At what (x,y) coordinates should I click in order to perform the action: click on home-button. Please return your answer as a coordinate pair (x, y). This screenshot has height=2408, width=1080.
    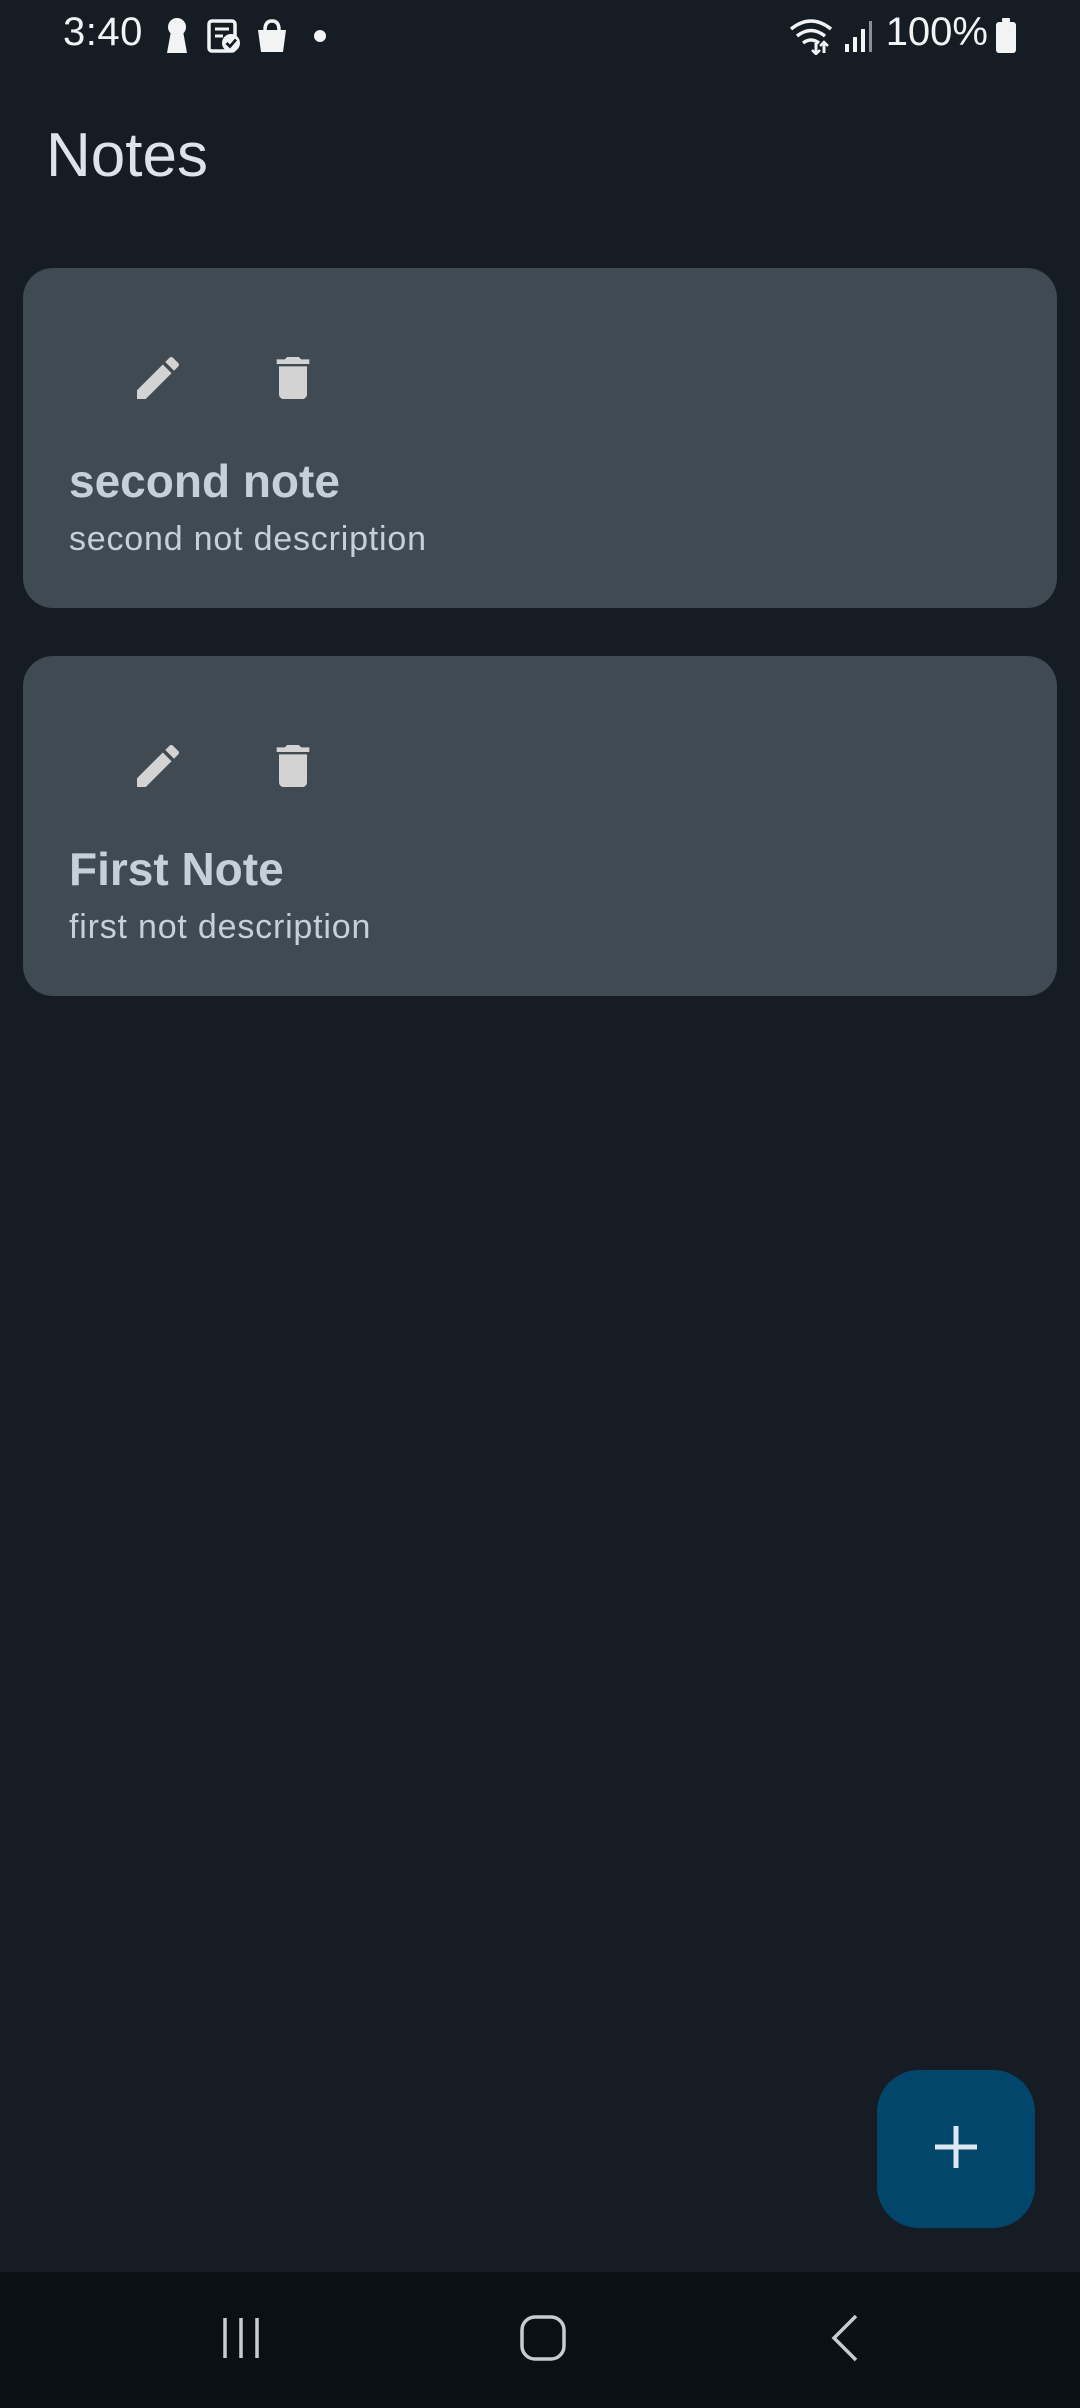
    Looking at the image, I should click on (543, 2340).